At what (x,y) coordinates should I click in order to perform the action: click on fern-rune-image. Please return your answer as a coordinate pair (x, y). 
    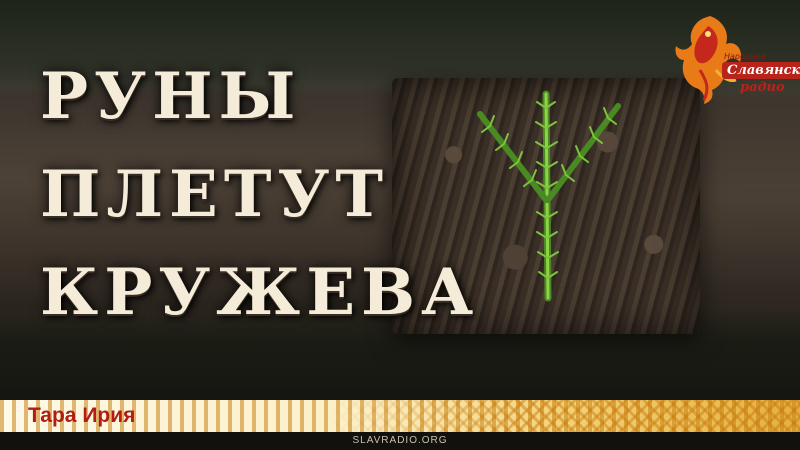
    Looking at the image, I should click on (549, 196).